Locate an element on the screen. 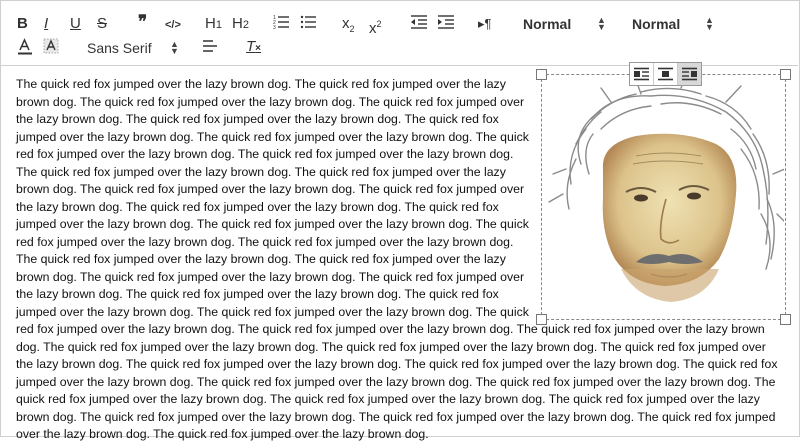 The height and width of the screenshot is (444, 800). format-select-1-value: Normal is located at coordinates (547, 24).